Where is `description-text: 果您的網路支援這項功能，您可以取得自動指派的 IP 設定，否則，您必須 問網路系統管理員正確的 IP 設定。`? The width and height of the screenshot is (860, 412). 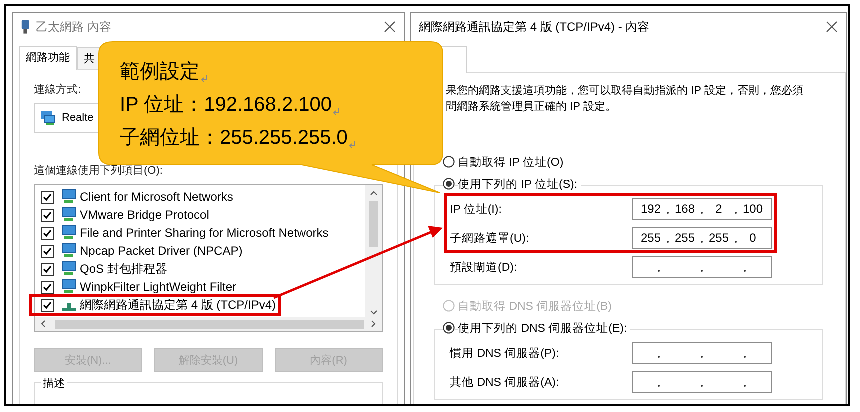 description-text: 果您的網路支援這項功能，您可以取得自動指派的 IP 設定，否則，您必須 問網路系統管理員正確的 IP 設定。 is located at coordinates (625, 99).